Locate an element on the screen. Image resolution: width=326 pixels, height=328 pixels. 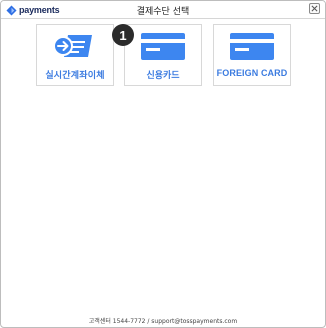
close-button is located at coordinates (314, 8).